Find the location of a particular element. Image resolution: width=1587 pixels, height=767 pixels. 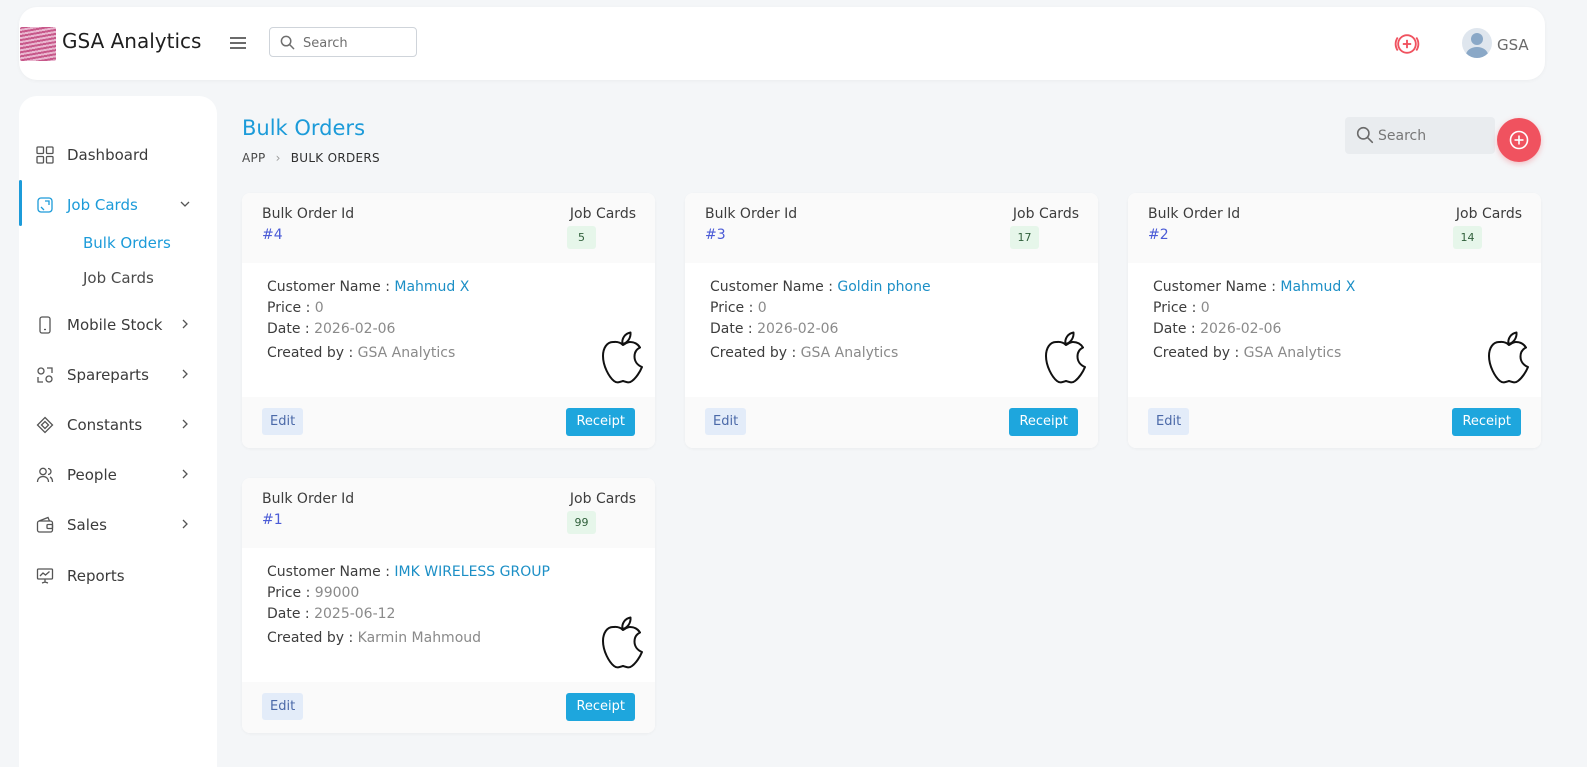

wallet-icon is located at coordinates (45, 524).